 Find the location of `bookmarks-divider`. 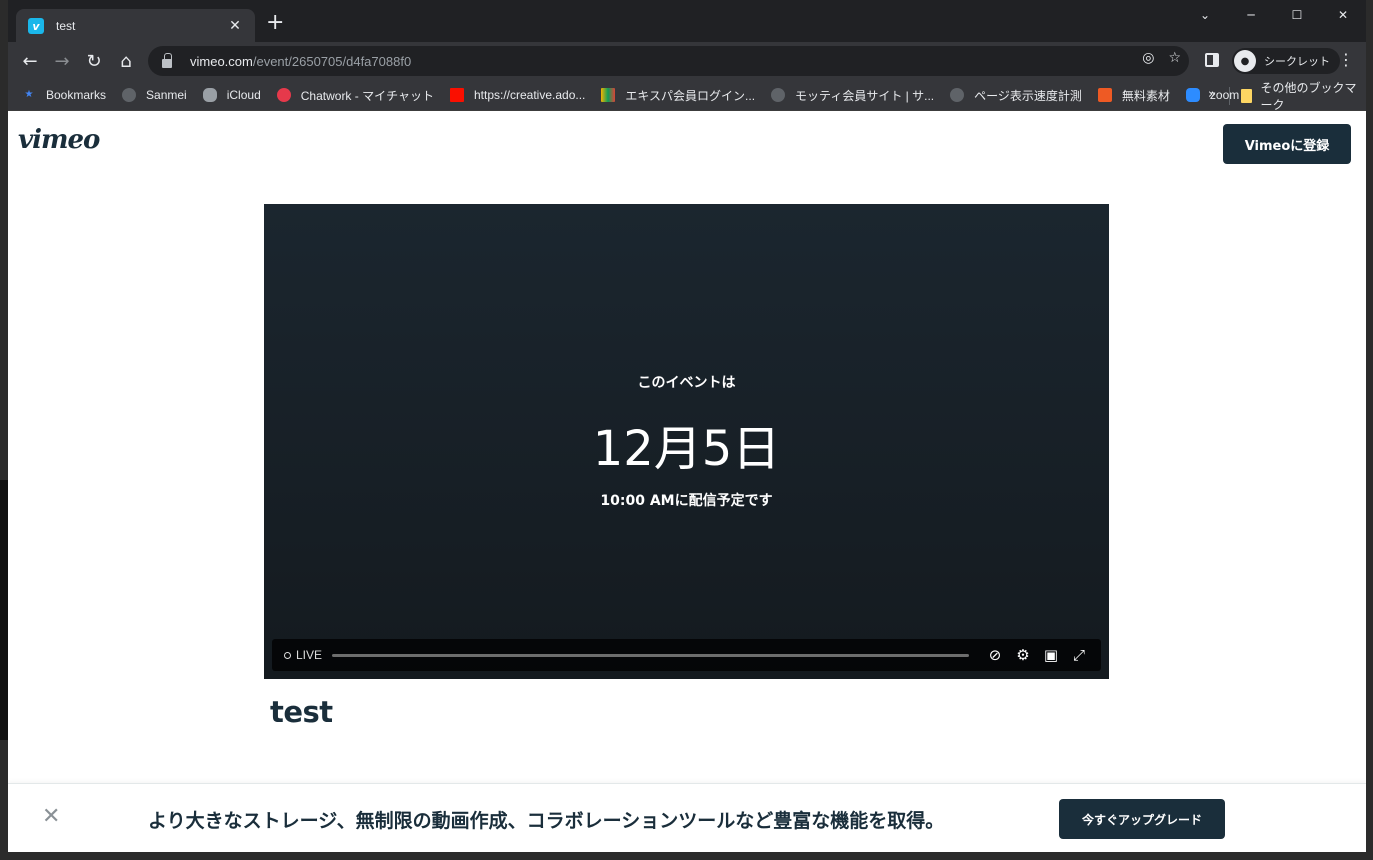

bookmarks-divider is located at coordinates (1229, 96).